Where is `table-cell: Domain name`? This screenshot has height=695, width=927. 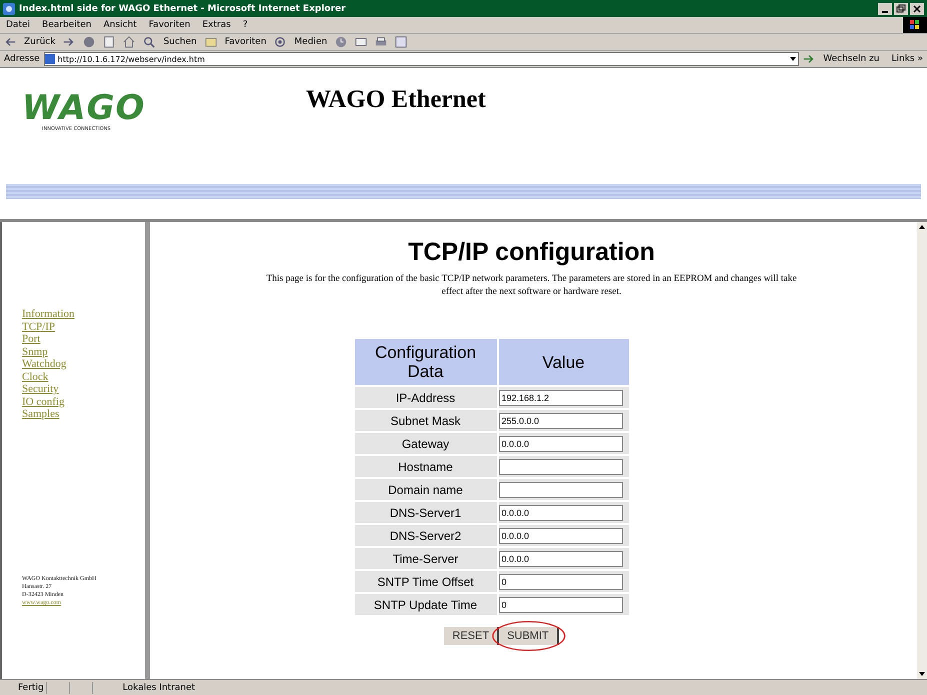 table-cell: Domain name is located at coordinates (425, 489).